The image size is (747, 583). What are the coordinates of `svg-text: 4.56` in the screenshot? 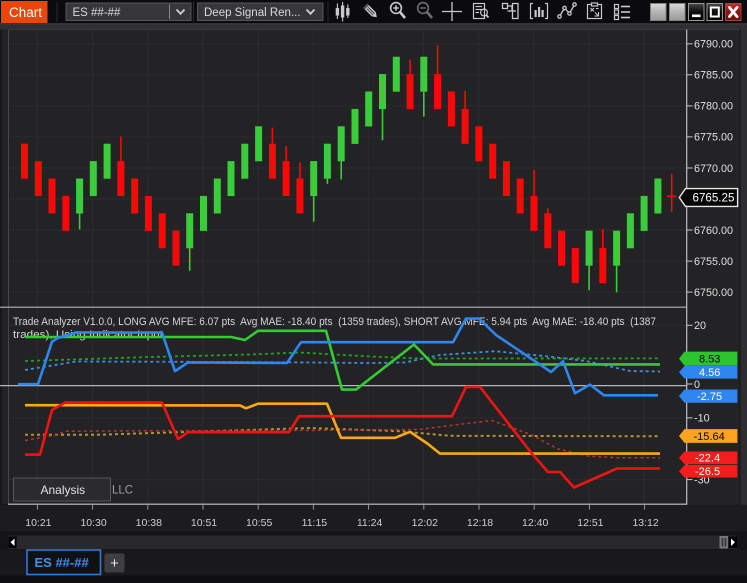 It's located at (709, 373).